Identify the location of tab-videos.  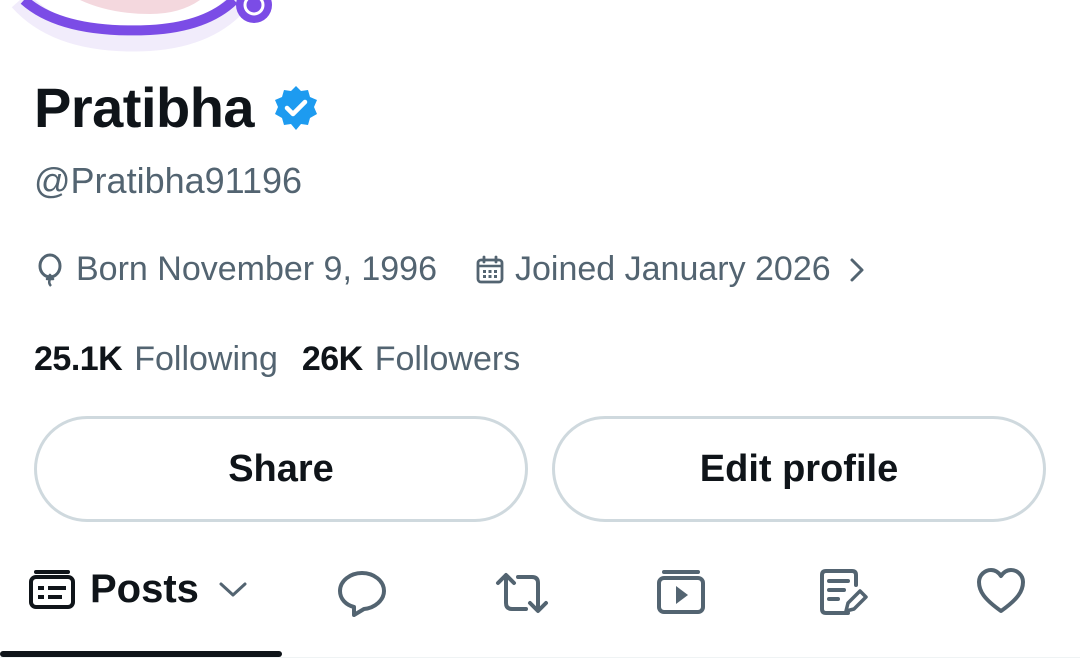
(681, 592).